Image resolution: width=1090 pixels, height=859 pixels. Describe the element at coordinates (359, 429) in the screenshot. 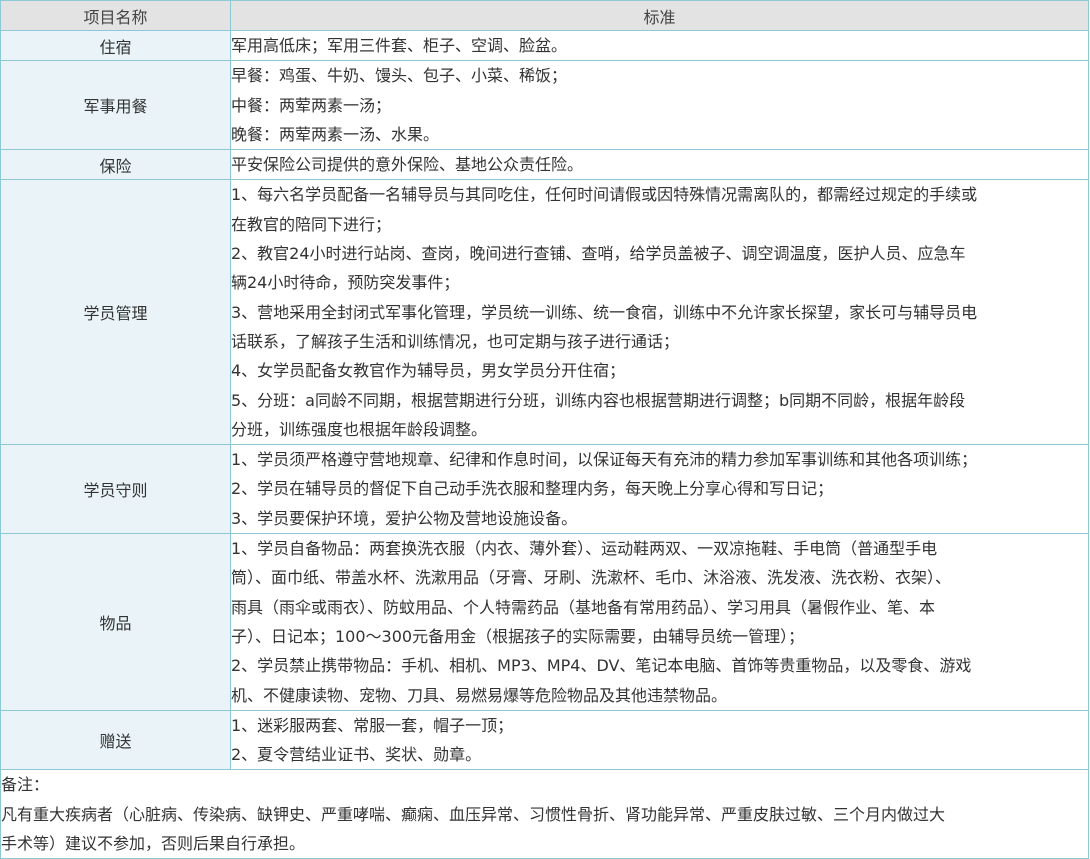

I see `content-line: 分班，训练强度也根据年龄段调整。` at that location.